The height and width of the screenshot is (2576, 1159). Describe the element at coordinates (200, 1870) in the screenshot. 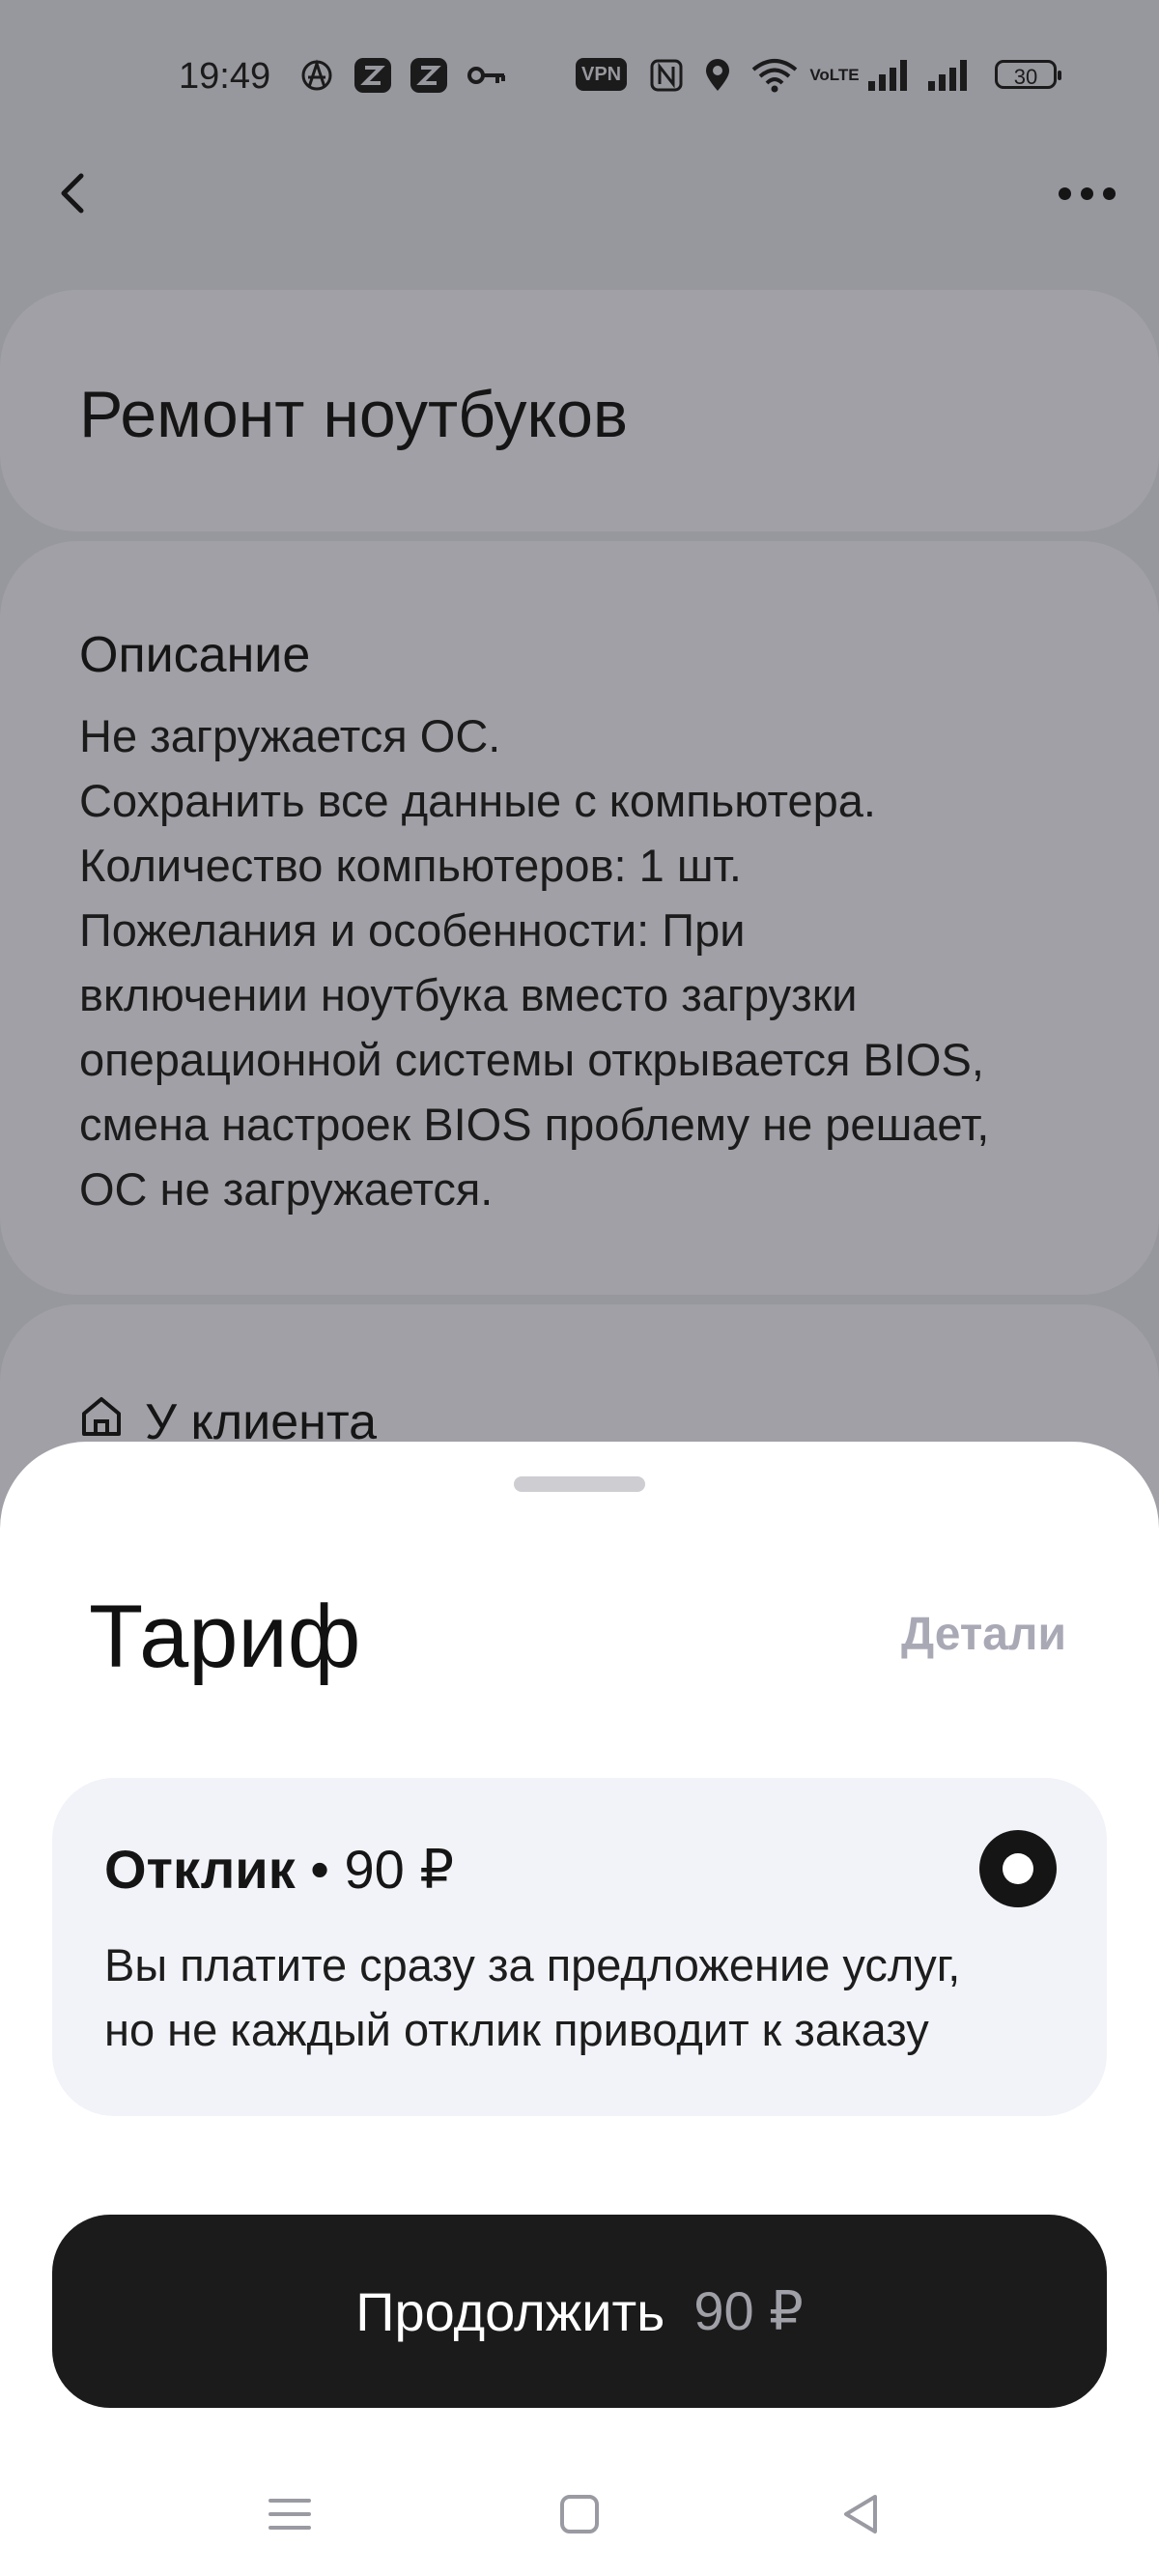

I see `tariff-name: Отклик` at that location.